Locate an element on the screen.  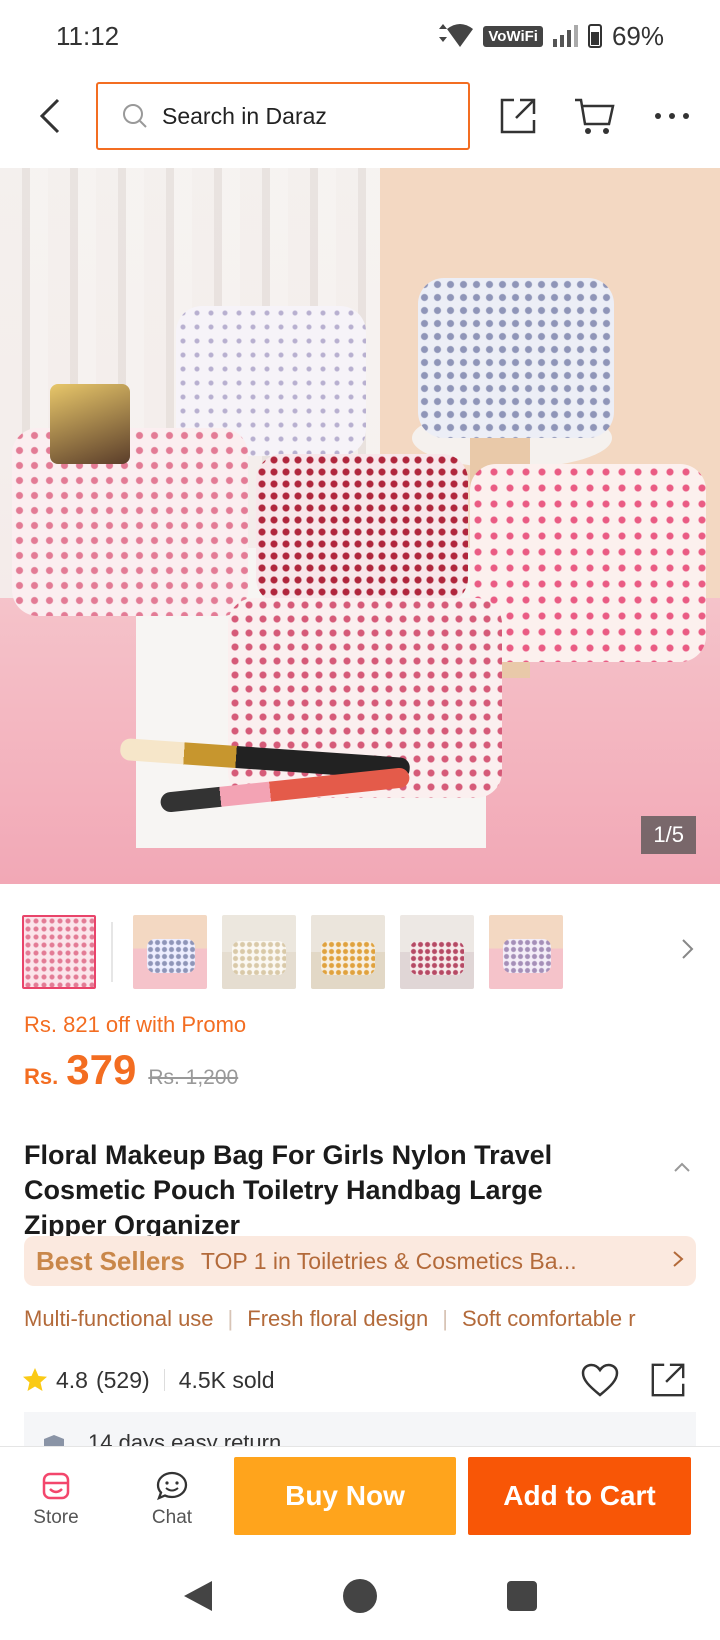
signal-icon is located at coordinates (565, 36).